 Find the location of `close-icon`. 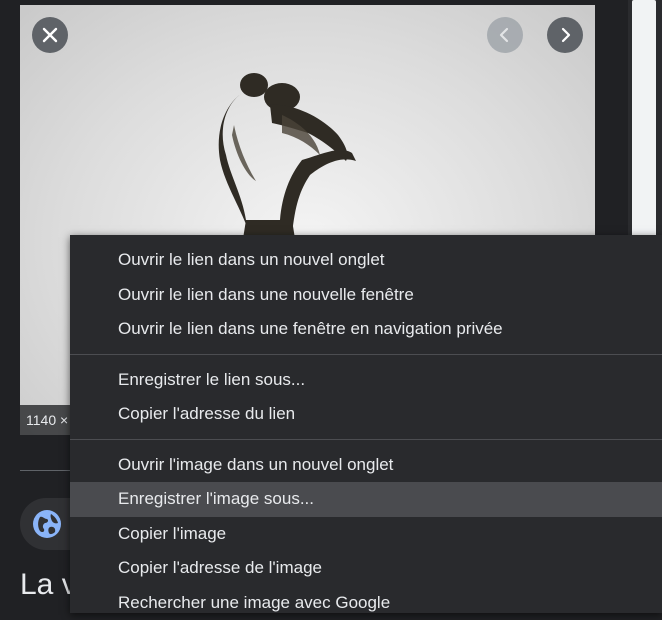

close-icon is located at coordinates (50, 35).